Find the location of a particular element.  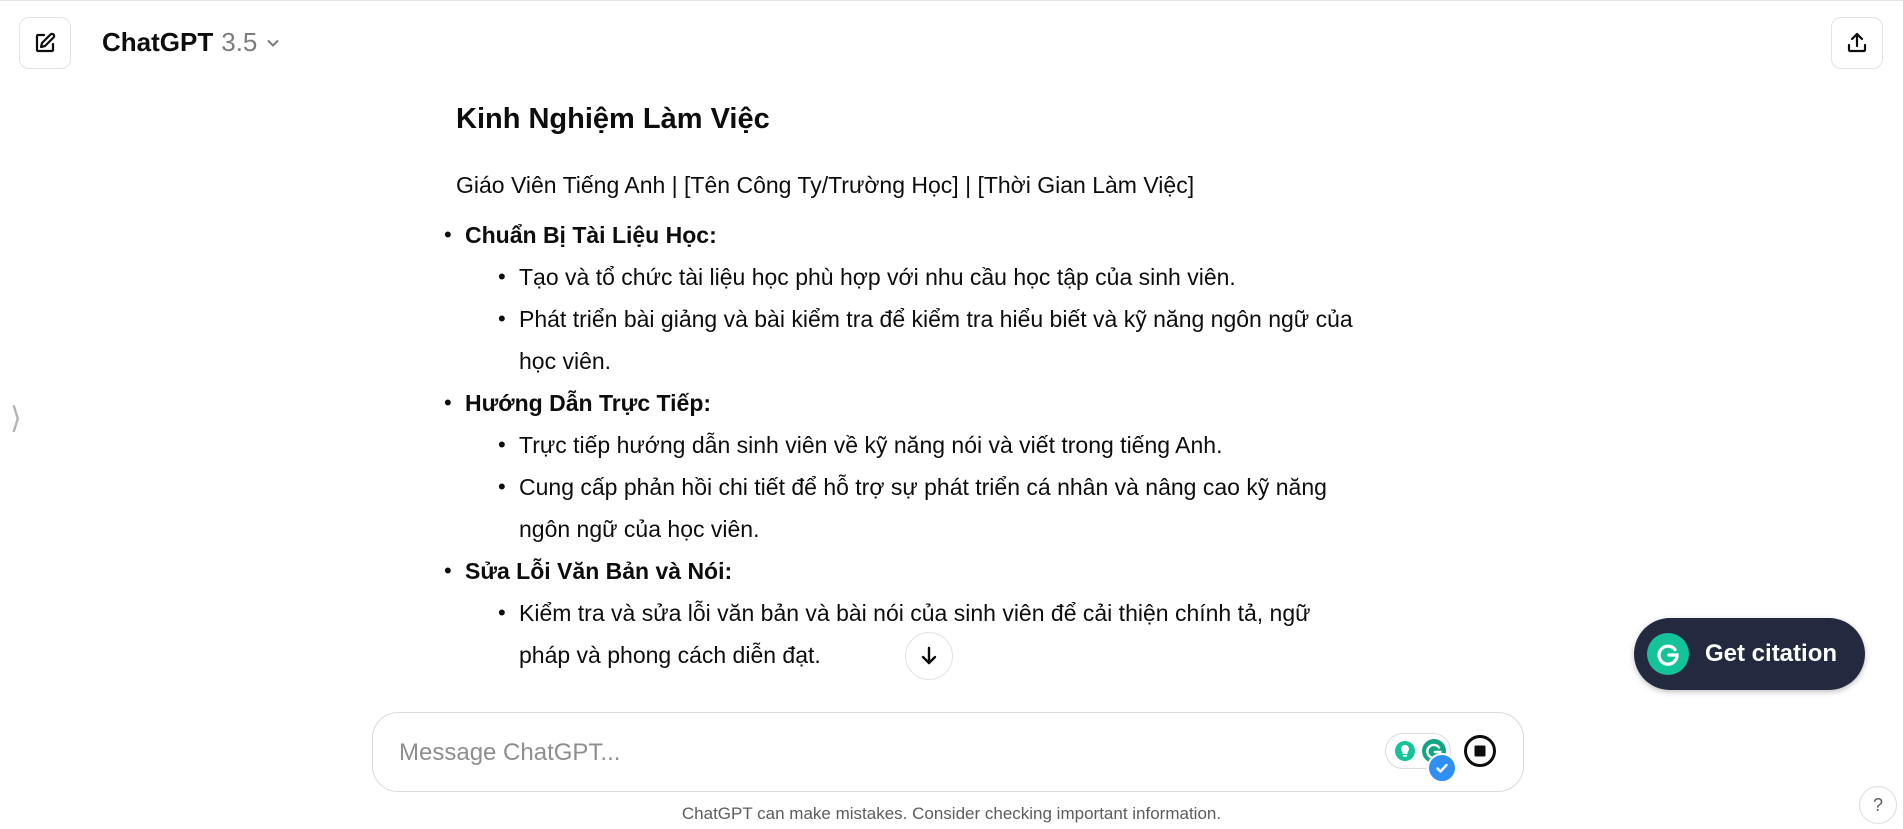

model-version: 3.5 is located at coordinates (239, 42).